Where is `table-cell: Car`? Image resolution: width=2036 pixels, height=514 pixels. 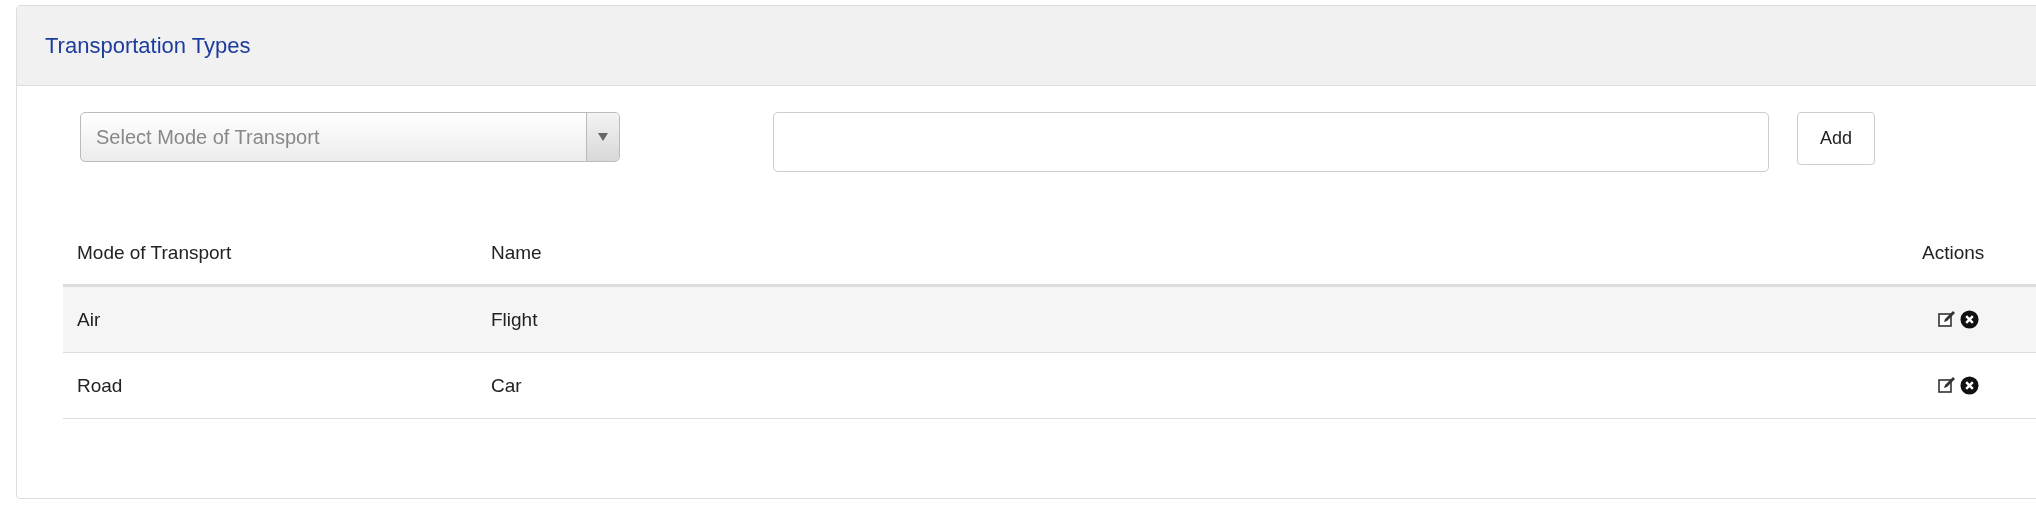 table-cell: Car is located at coordinates (1199, 385).